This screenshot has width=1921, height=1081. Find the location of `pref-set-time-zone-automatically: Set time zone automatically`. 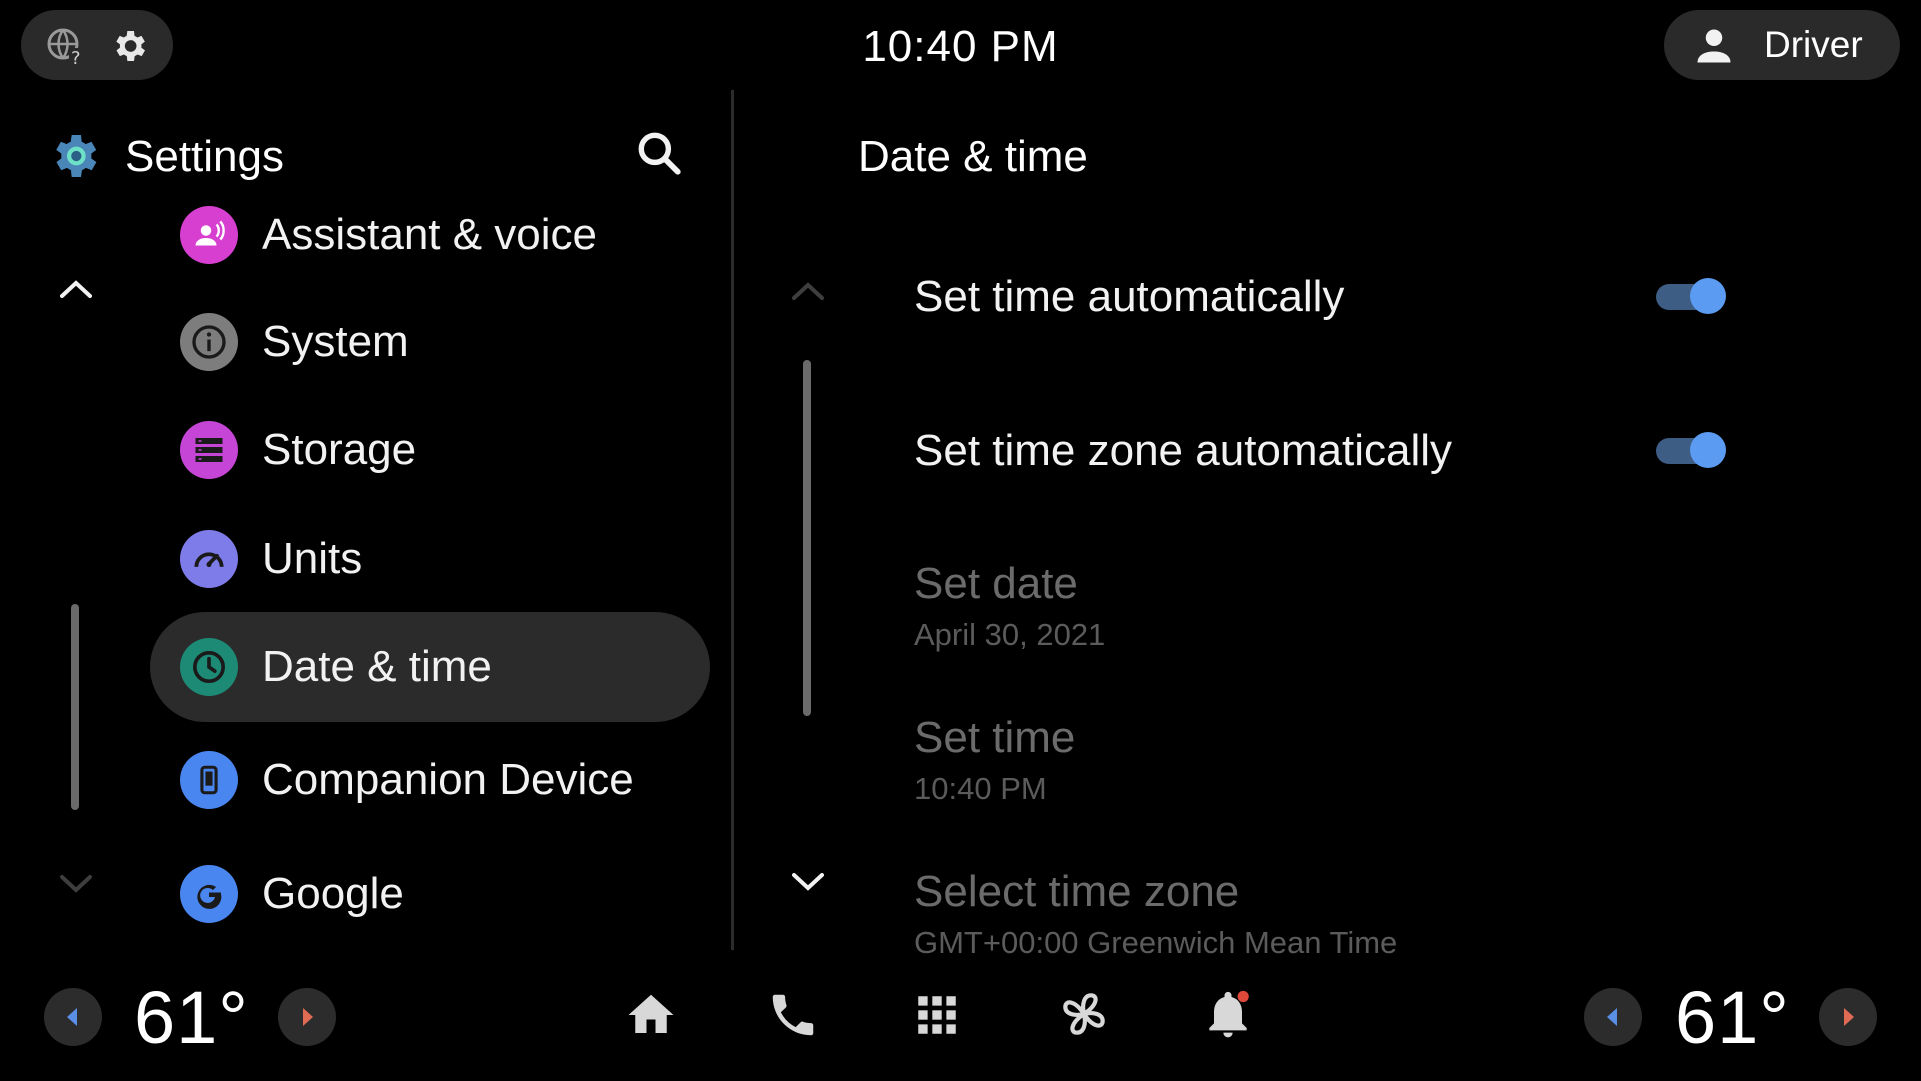

pref-set-time-zone-automatically: Set time zone automatically is located at coordinates (1183, 451).